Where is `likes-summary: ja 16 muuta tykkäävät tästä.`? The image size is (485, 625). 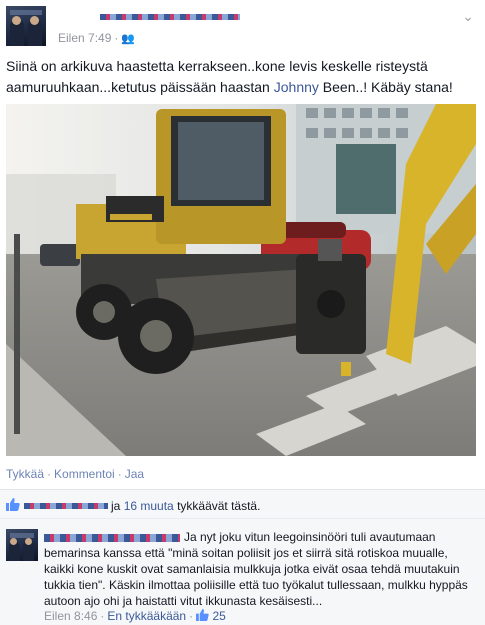 likes-summary: ja 16 muuta tykkäävät tästä. is located at coordinates (186, 506).